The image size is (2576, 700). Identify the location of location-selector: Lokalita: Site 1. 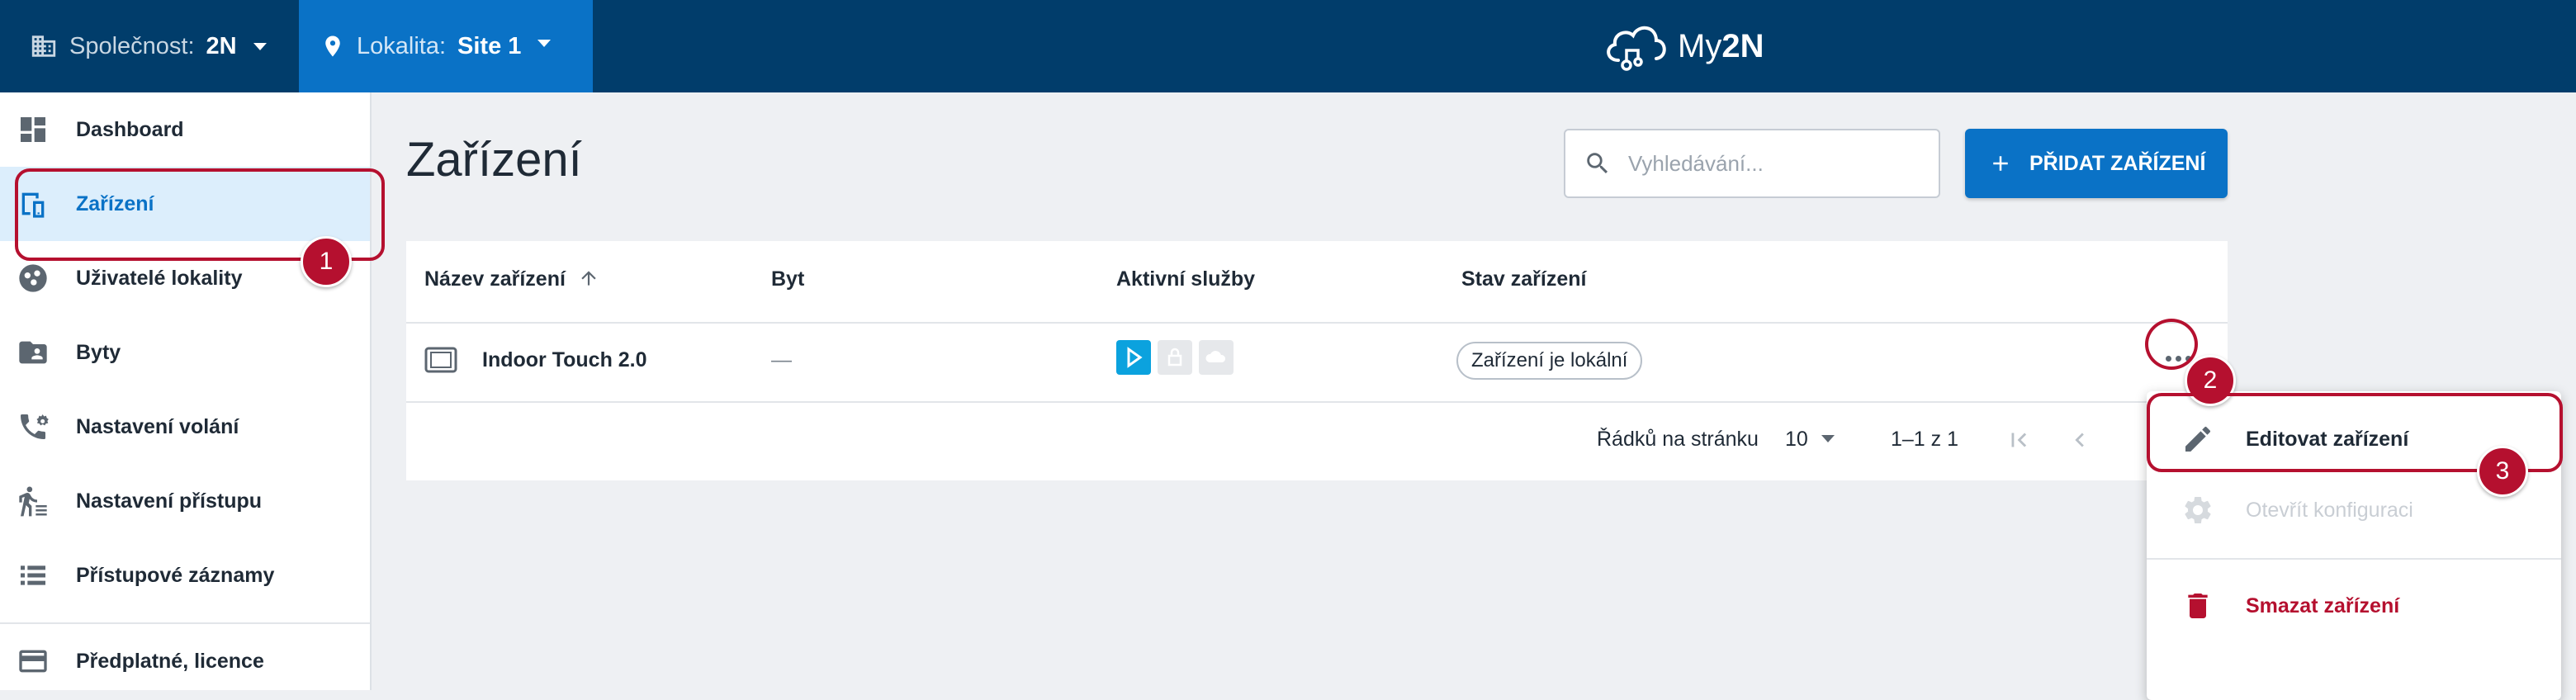
(446, 46).